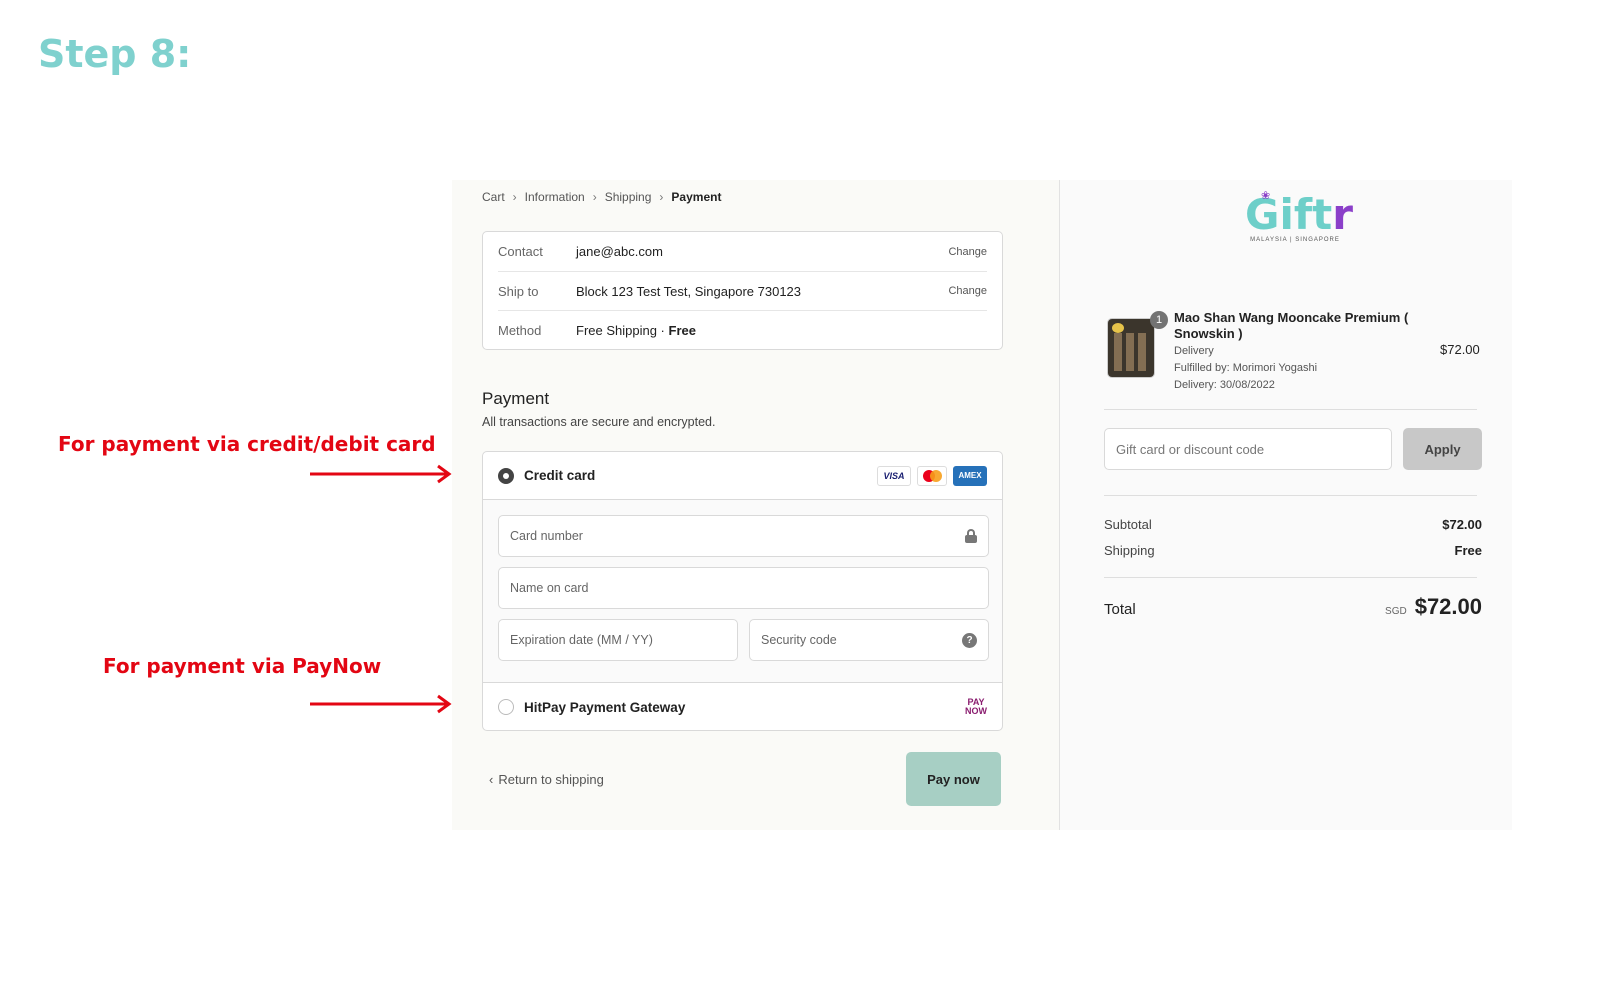 The height and width of the screenshot is (1000, 1600). I want to click on hitpay-radio, so click(506, 707).